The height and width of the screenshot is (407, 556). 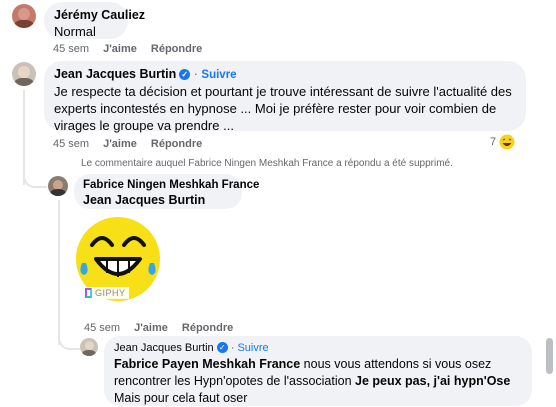 What do you see at coordinates (433, 381) in the screenshot?
I see `bold-phrase: Je peux pas, j'ai hypn'Ose` at bounding box center [433, 381].